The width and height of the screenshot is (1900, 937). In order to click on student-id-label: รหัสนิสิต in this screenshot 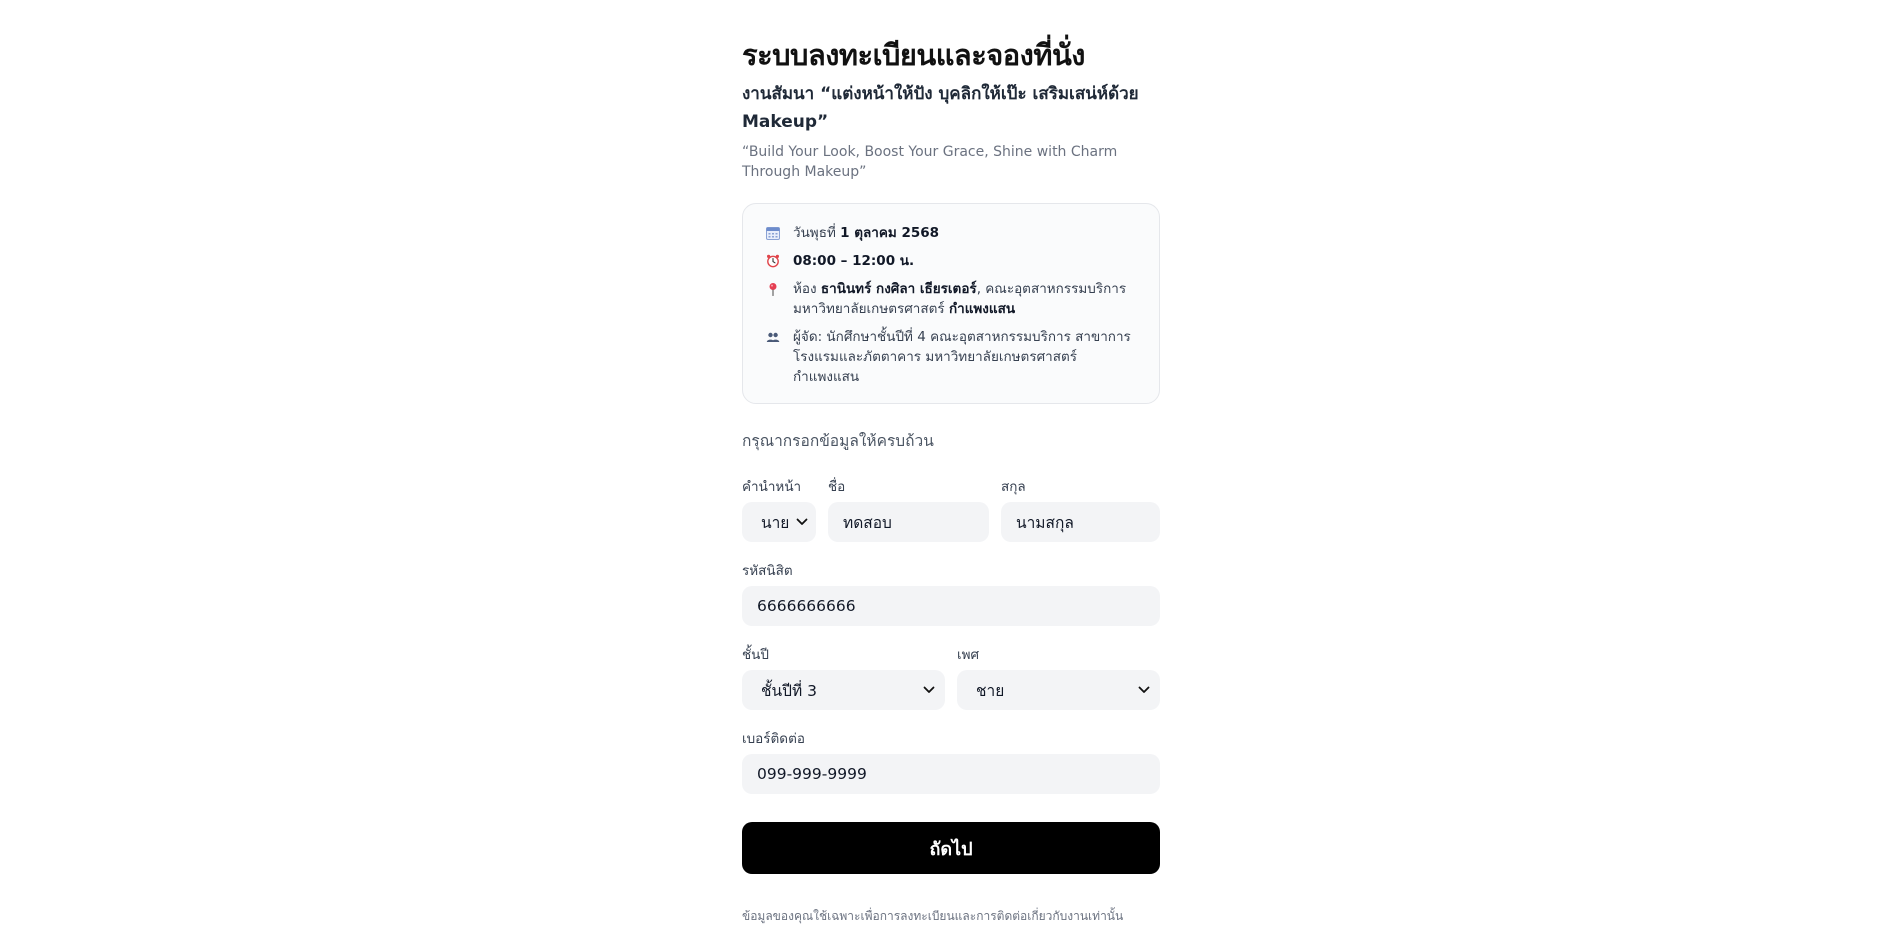, I will do `click(767, 571)`.